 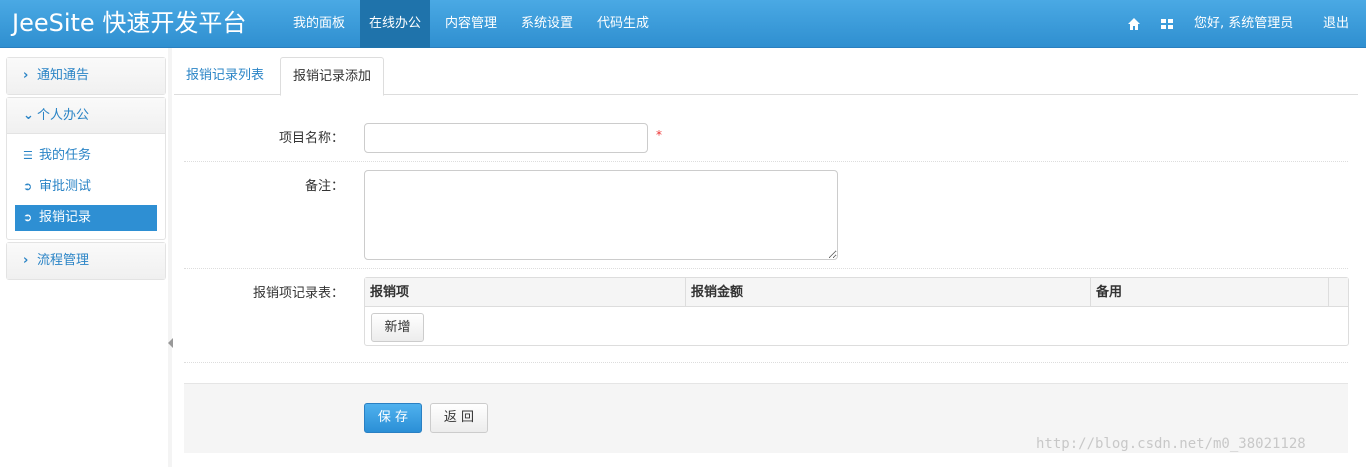 What do you see at coordinates (63, 260) in the screenshot?
I see `sidebar-group-label: 流程管理` at bounding box center [63, 260].